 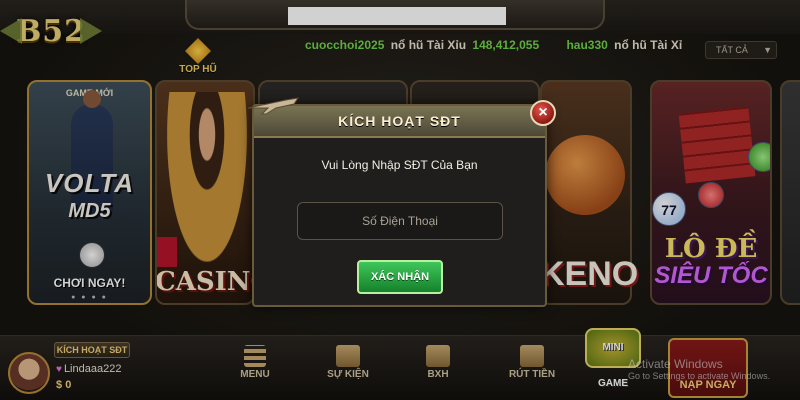 What do you see at coordinates (399, 165) in the screenshot?
I see `dialog-prompt: Vui Lòng Nhập SĐT Của Bạn` at bounding box center [399, 165].